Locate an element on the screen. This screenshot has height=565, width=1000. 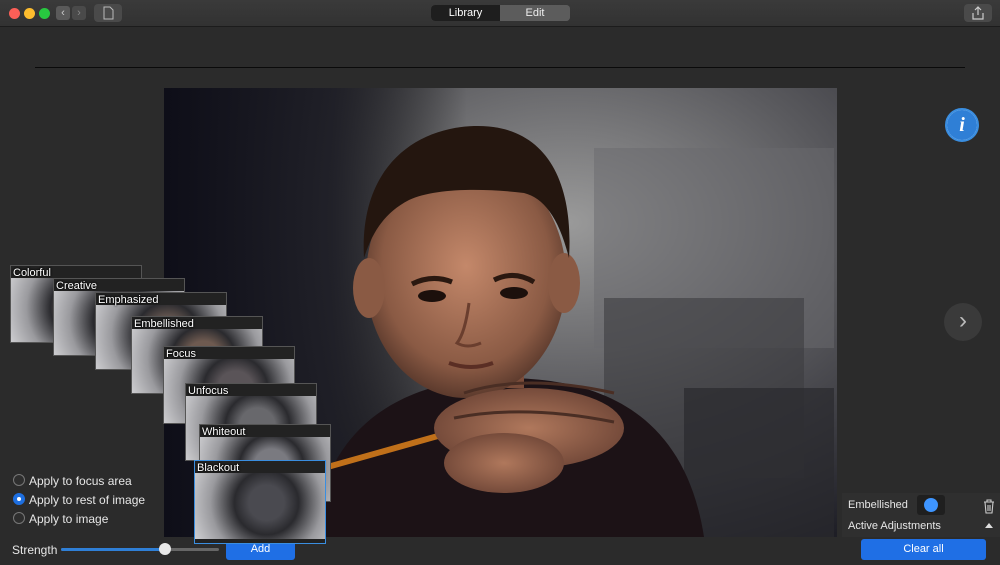
preset-label: Creative is located at coordinates (76, 286).